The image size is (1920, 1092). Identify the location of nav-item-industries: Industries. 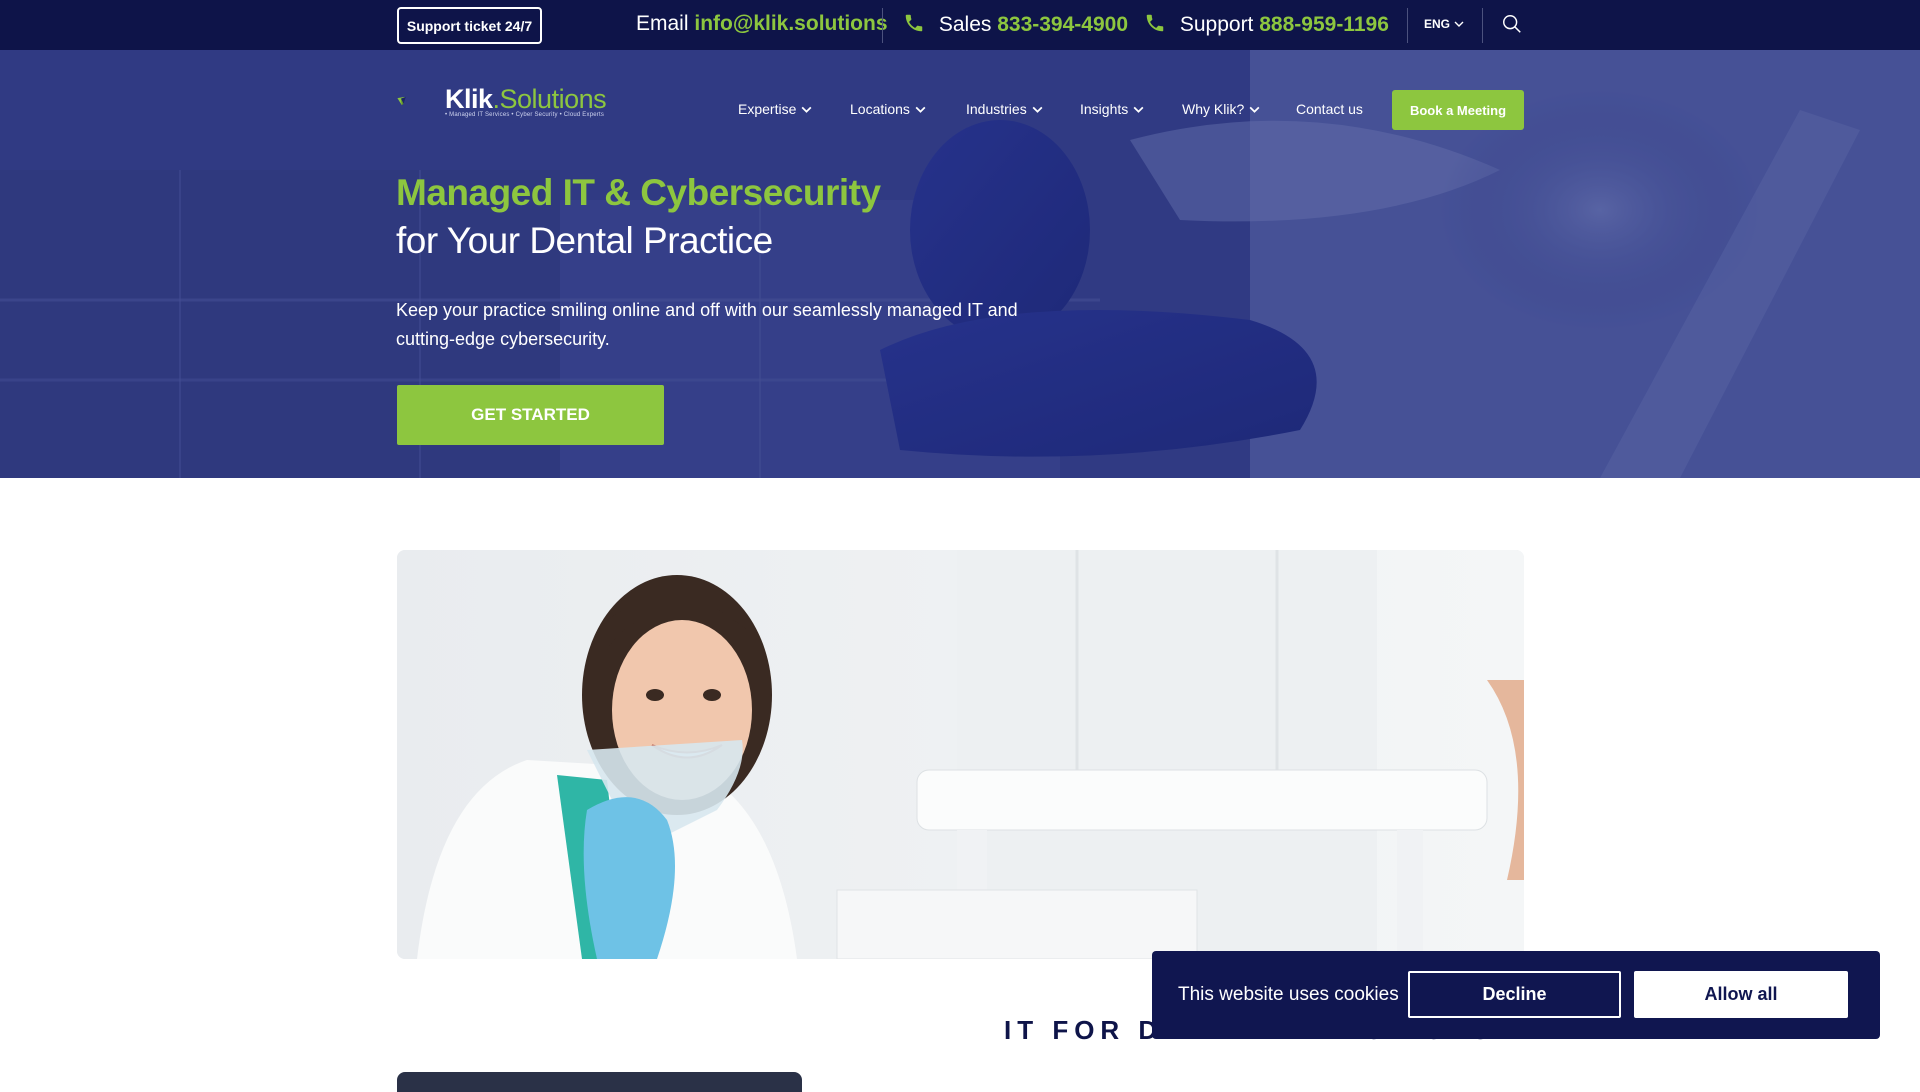
(1005, 109).